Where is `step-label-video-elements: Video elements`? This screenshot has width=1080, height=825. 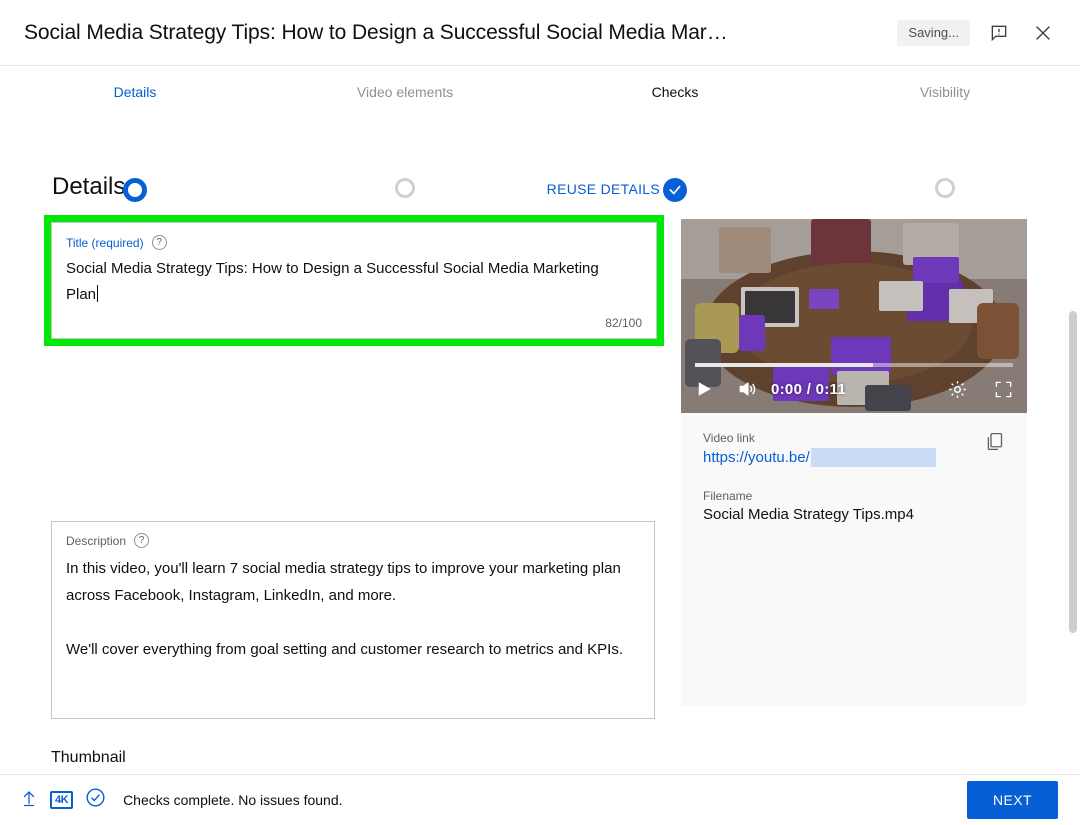 step-label-video-elements: Video elements is located at coordinates (405, 92).